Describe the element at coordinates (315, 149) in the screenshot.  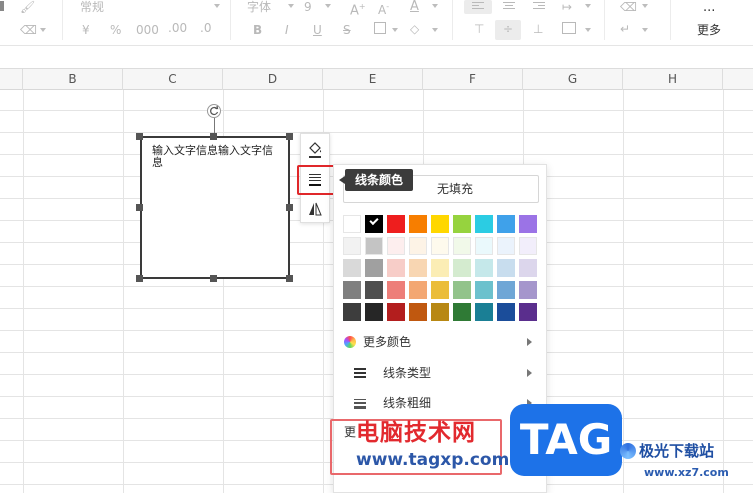
I see `fill-bucket-icon` at that location.